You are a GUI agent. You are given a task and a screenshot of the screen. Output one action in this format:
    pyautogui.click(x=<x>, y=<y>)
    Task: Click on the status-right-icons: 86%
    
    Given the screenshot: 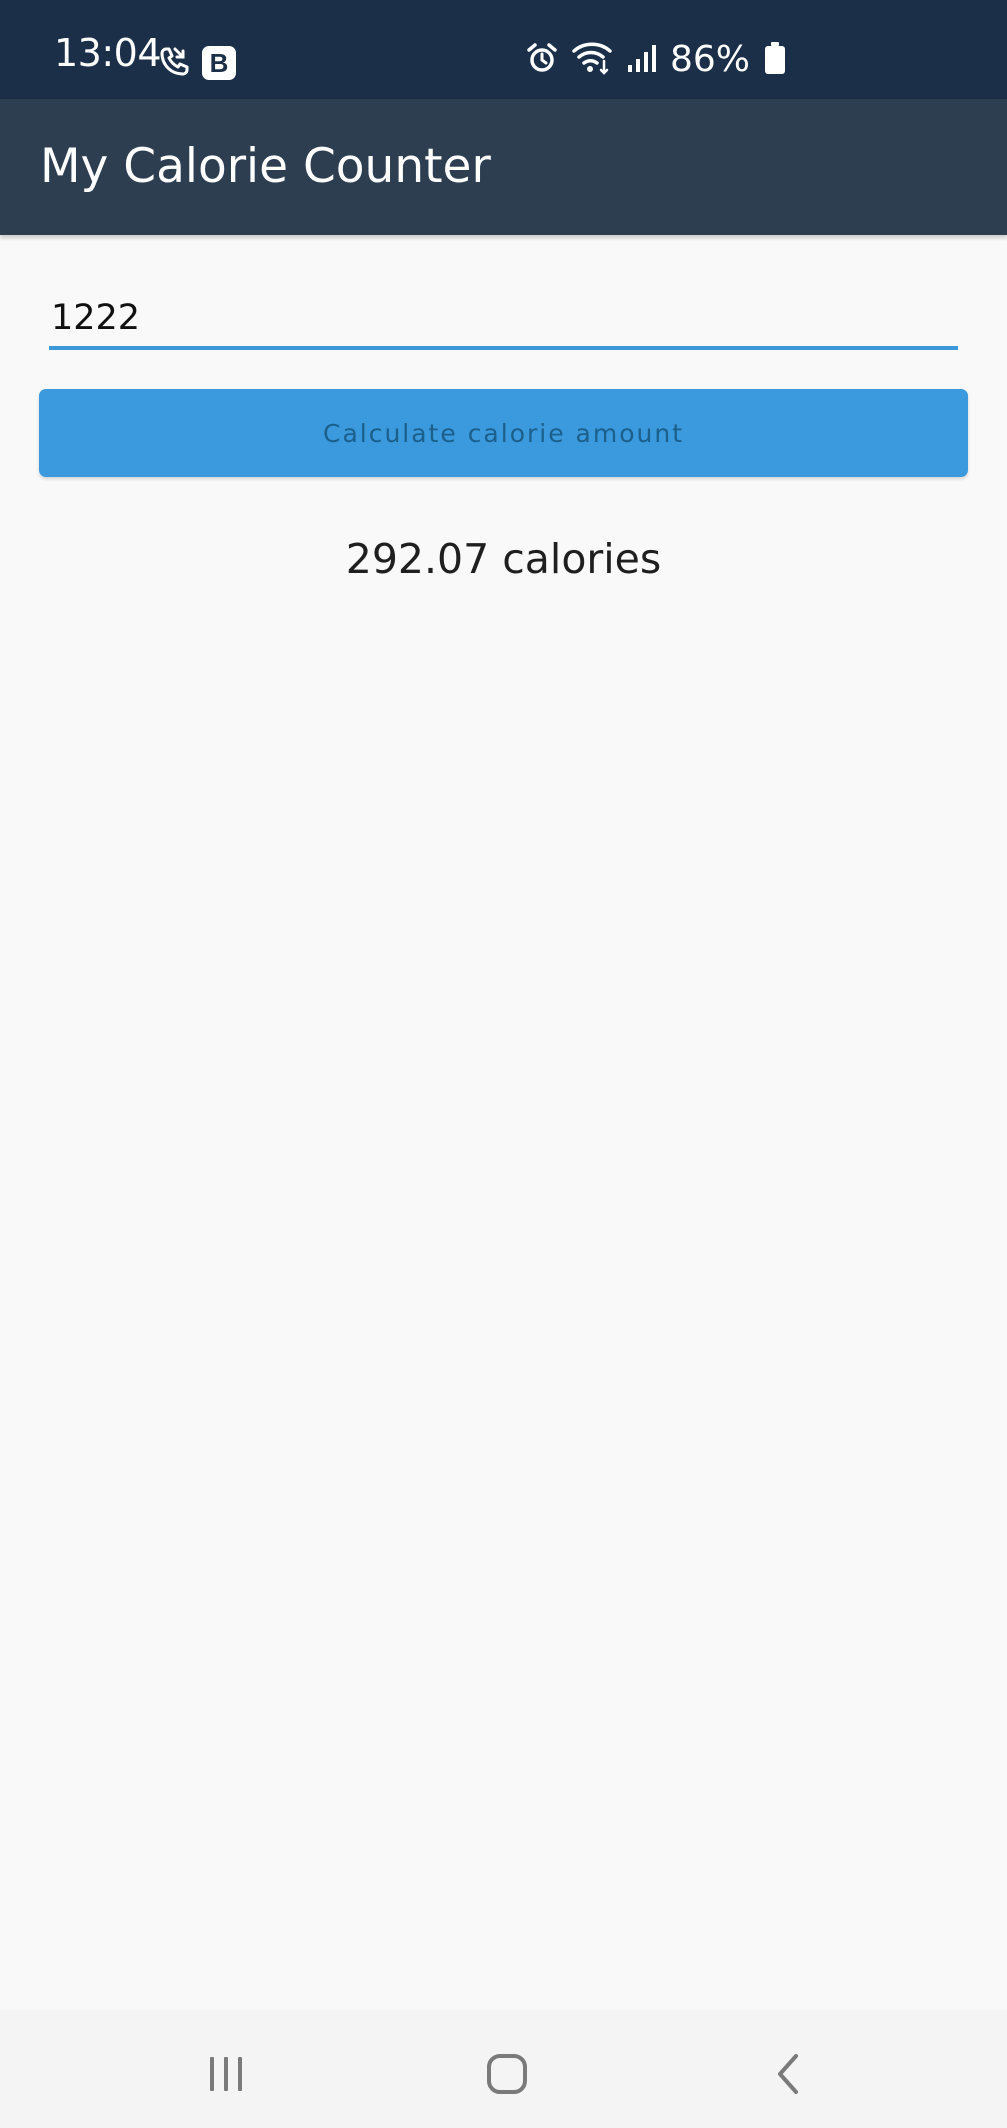 What is the action you would take?
    pyautogui.click(x=656, y=60)
    